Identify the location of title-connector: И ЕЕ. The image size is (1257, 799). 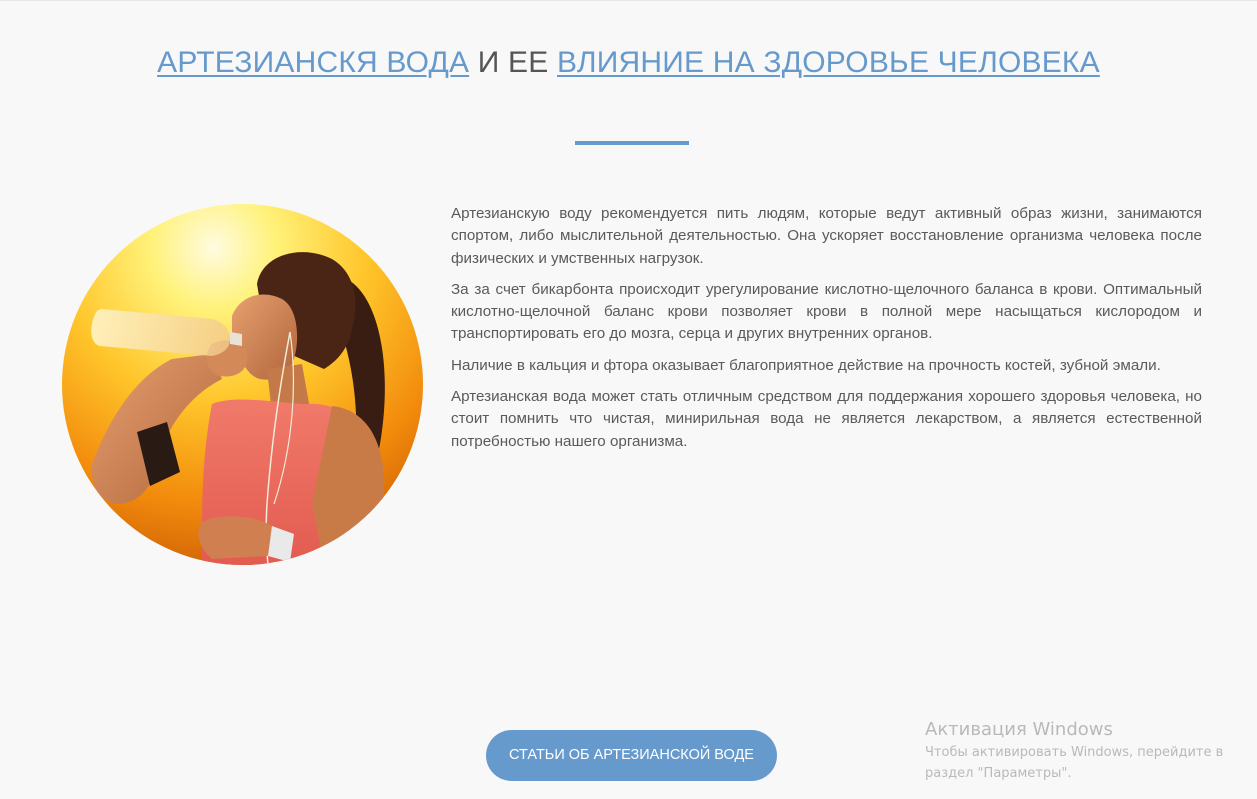
(513, 62).